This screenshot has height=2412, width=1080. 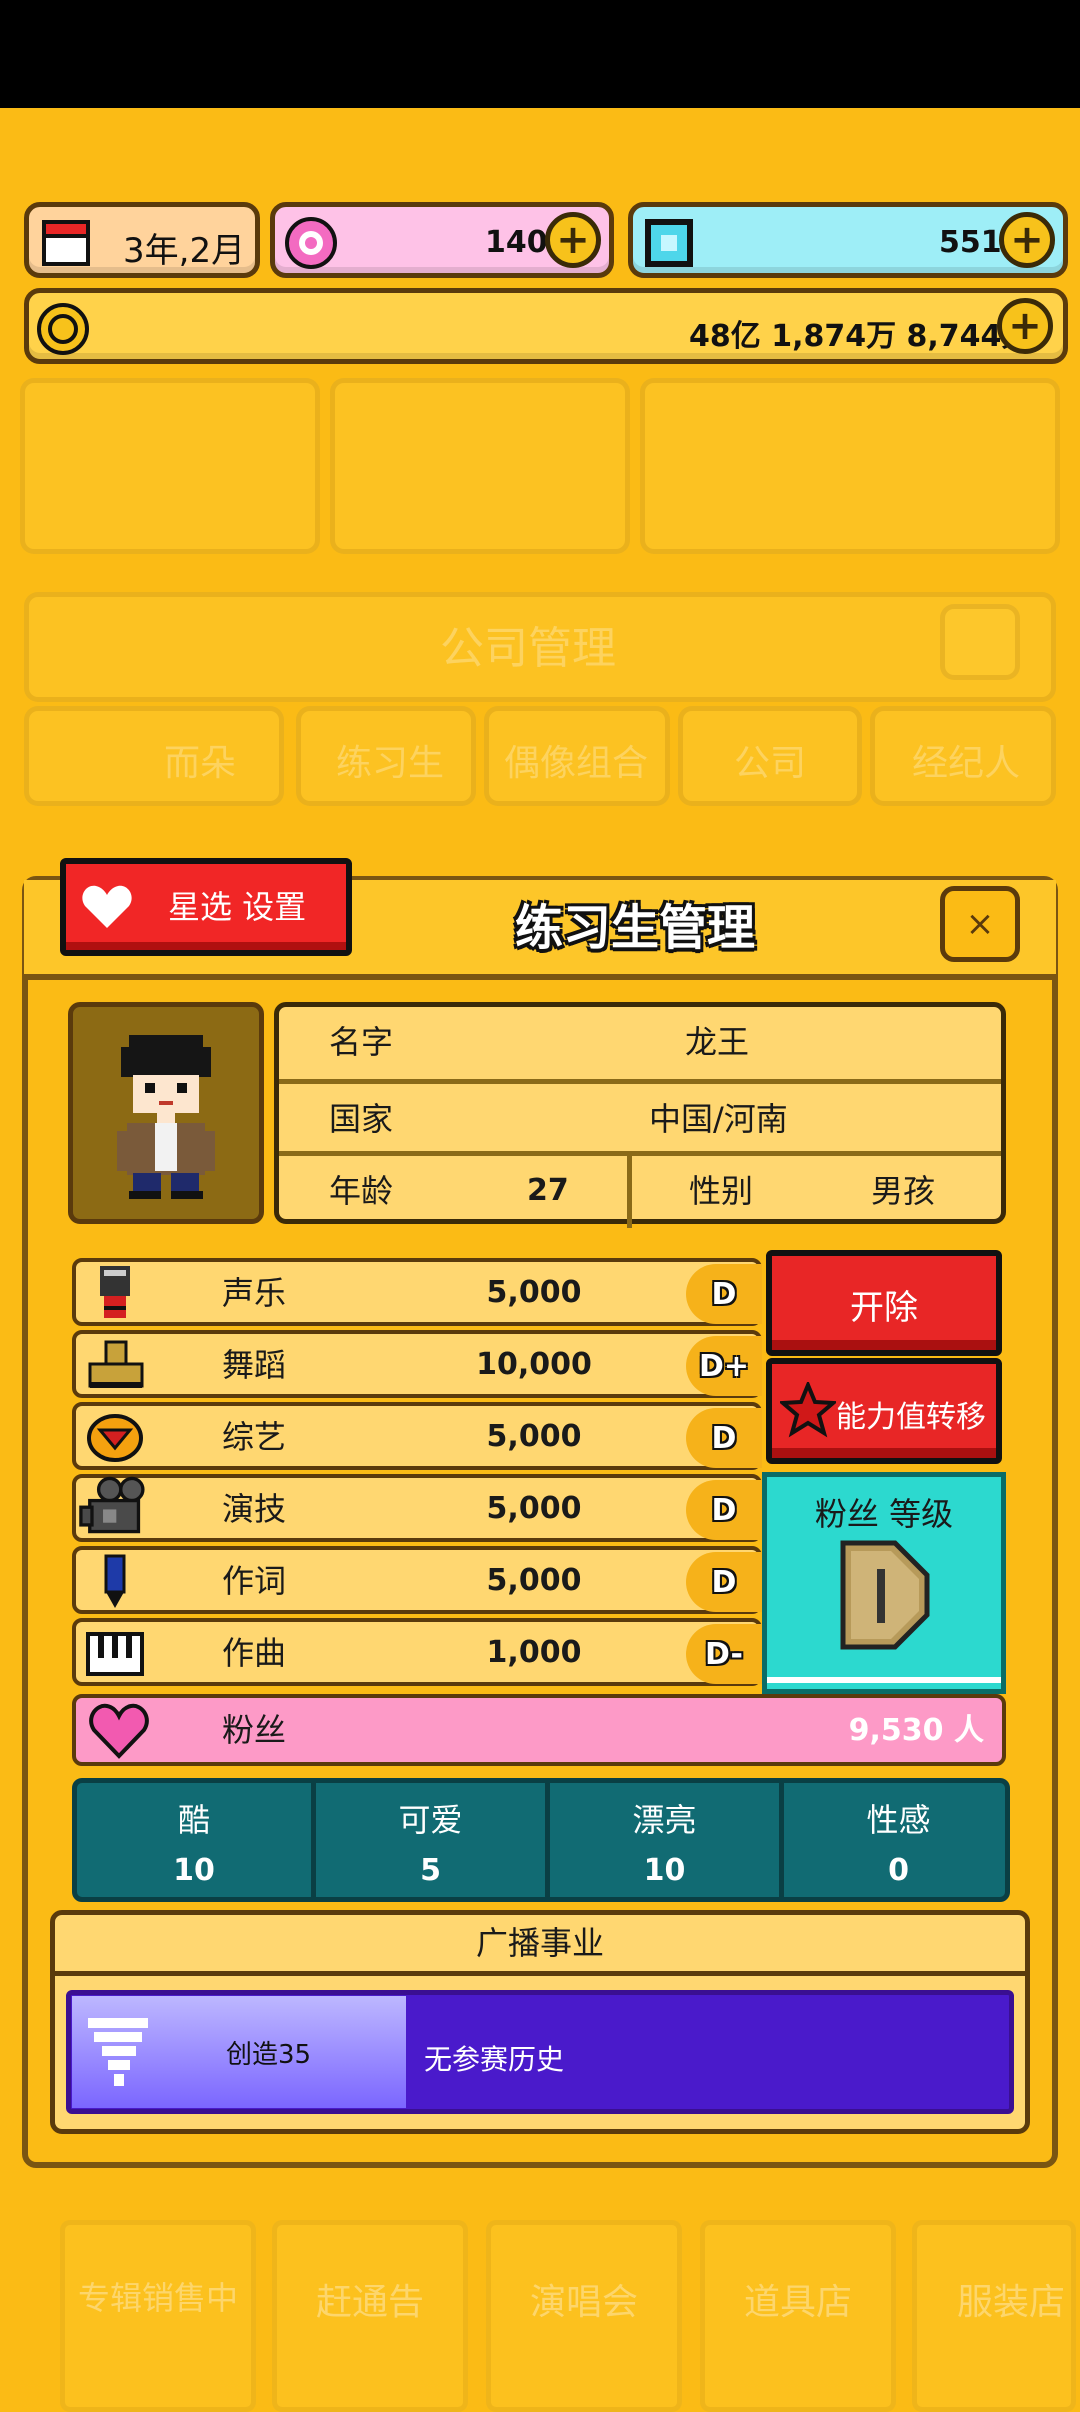 I want to click on fan-level-underline, so click(x=884, y=1680).